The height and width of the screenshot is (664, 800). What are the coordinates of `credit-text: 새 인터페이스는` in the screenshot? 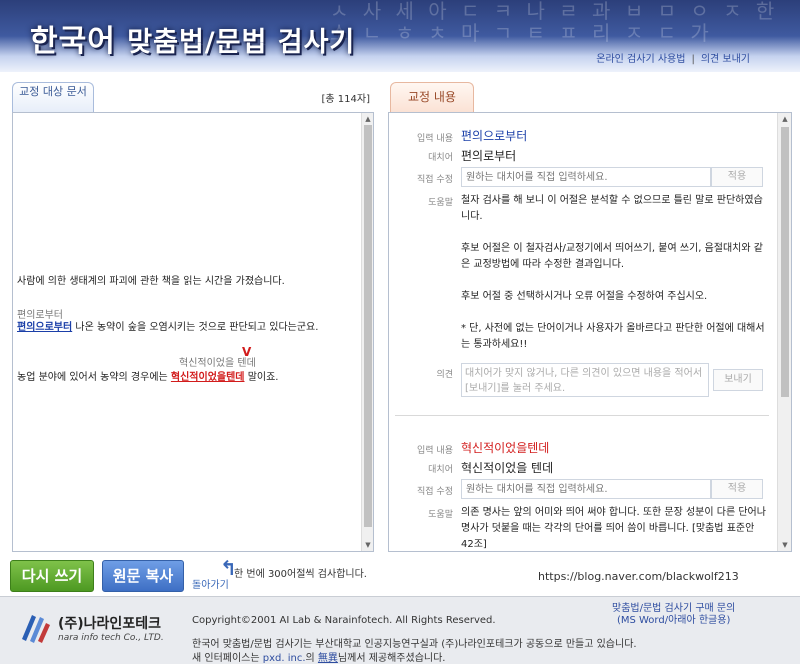 It's located at (227, 658).